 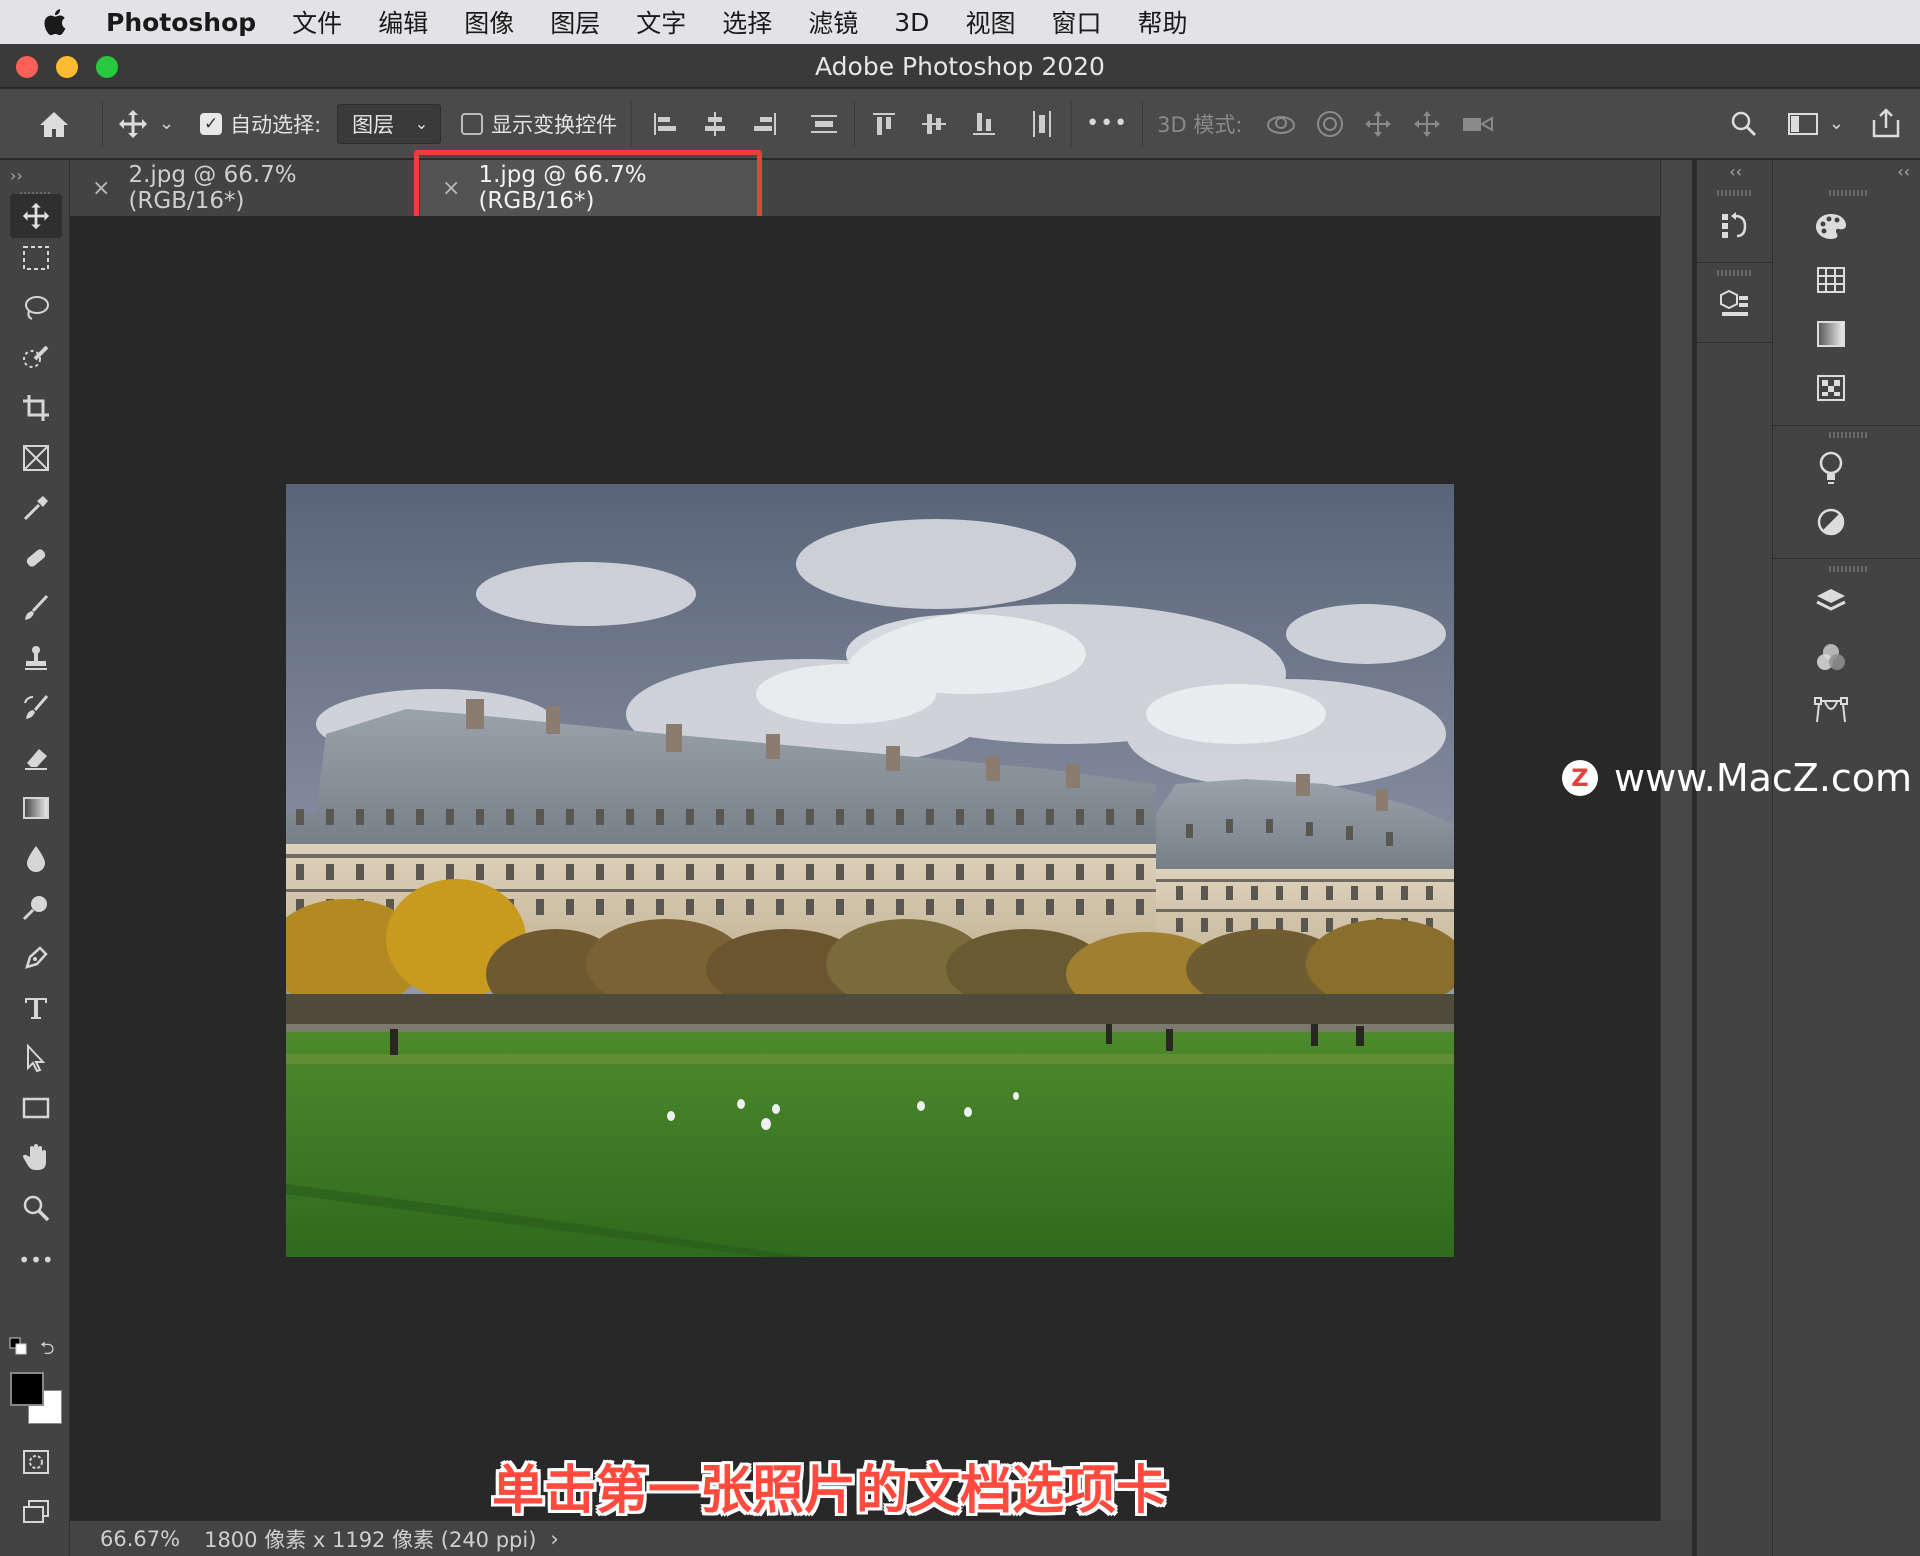 I want to click on 3d-mode-label: 3D 模式:, so click(x=1200, y=124).